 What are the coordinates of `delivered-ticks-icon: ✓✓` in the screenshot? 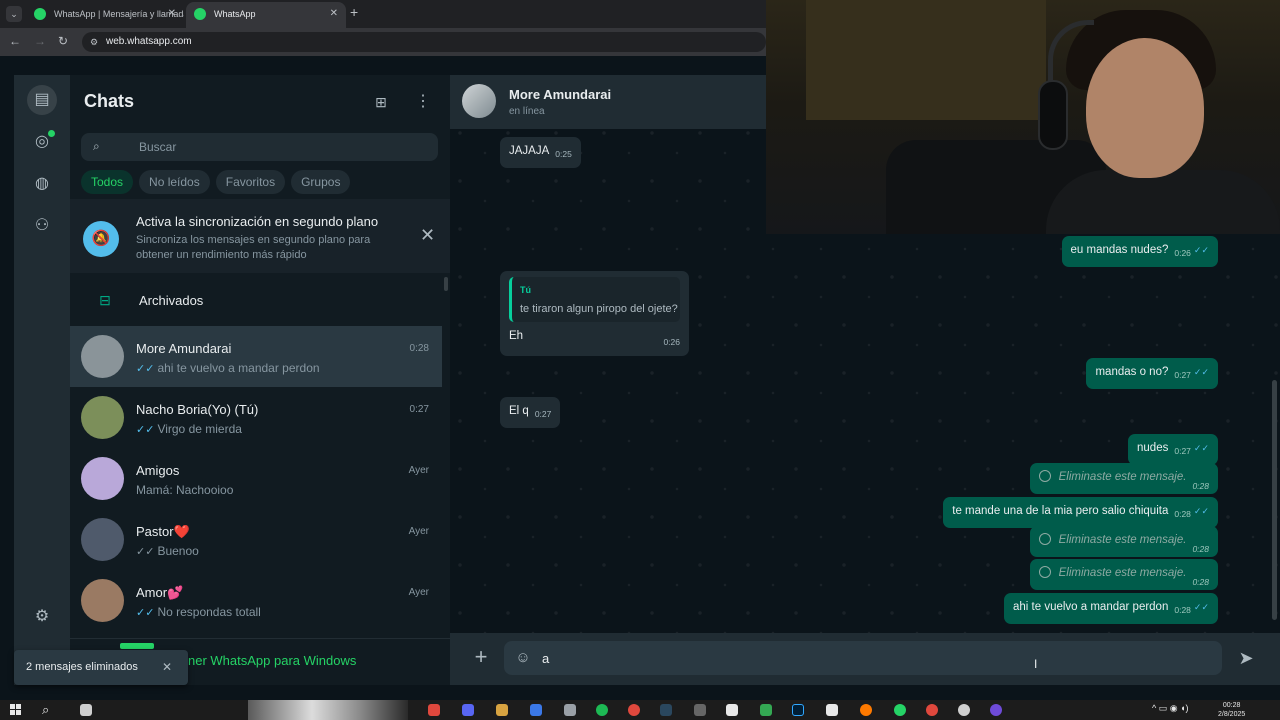 It's located at (145, 552).